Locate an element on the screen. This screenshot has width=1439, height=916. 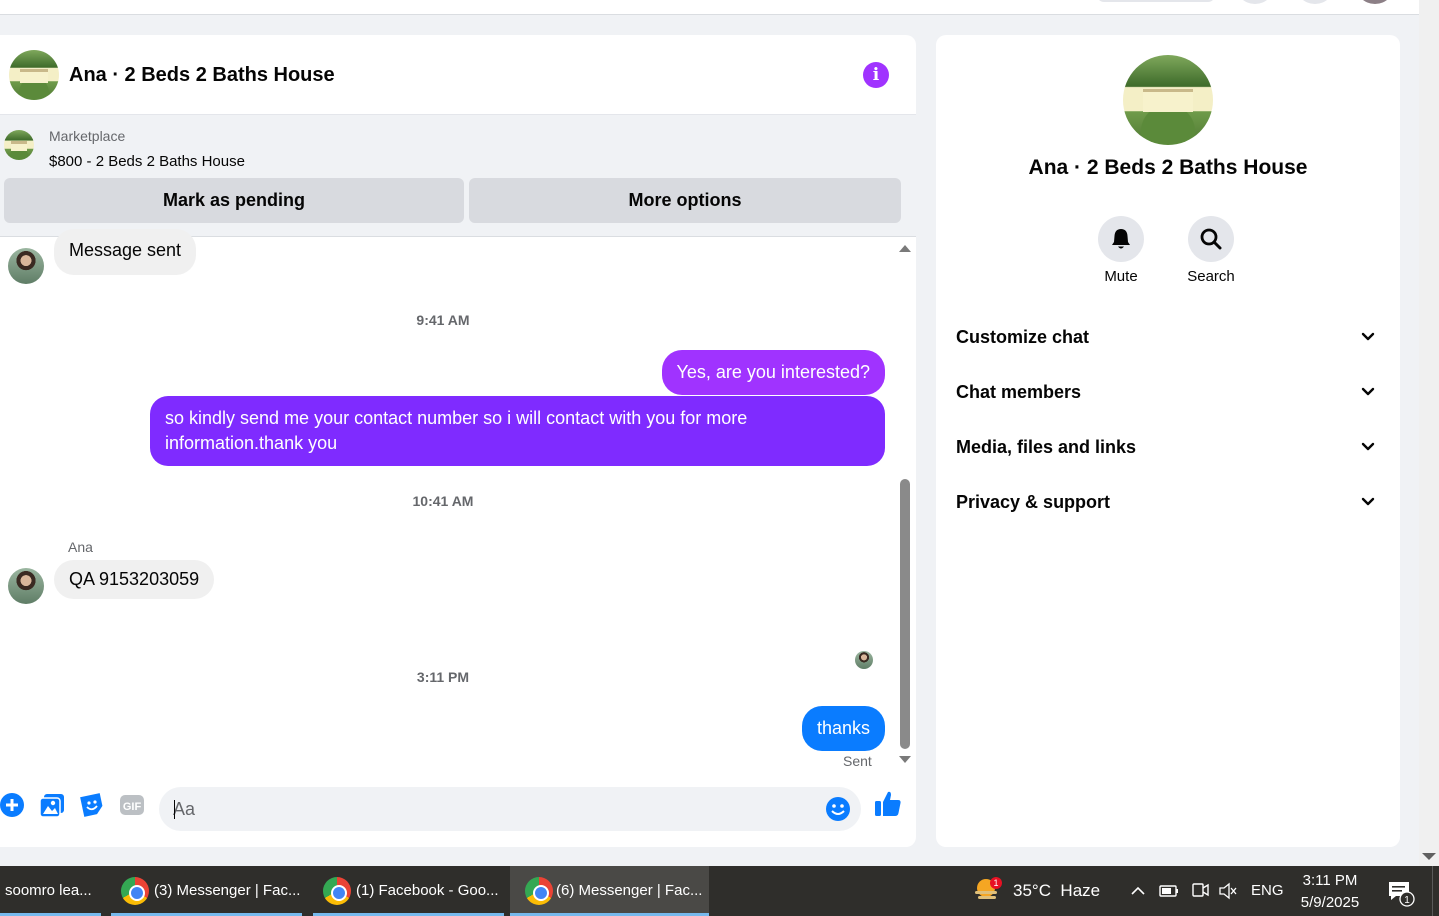
plus-icon is located at coordinates (13, 805).